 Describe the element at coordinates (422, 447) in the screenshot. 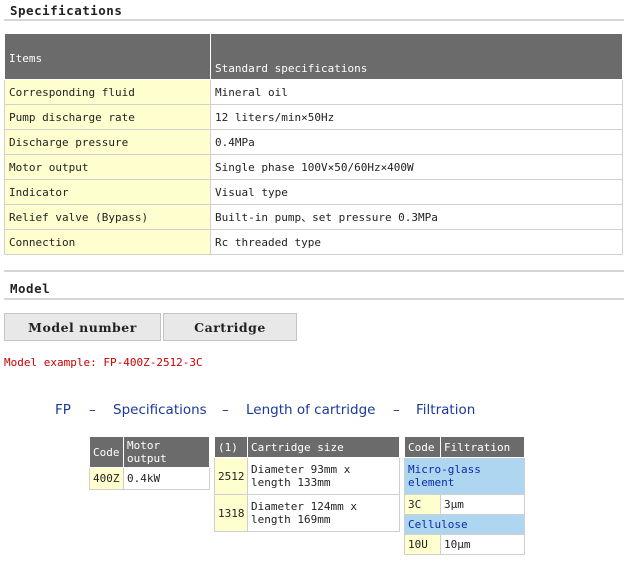

I see `filtration-code-header: Code` at that location.